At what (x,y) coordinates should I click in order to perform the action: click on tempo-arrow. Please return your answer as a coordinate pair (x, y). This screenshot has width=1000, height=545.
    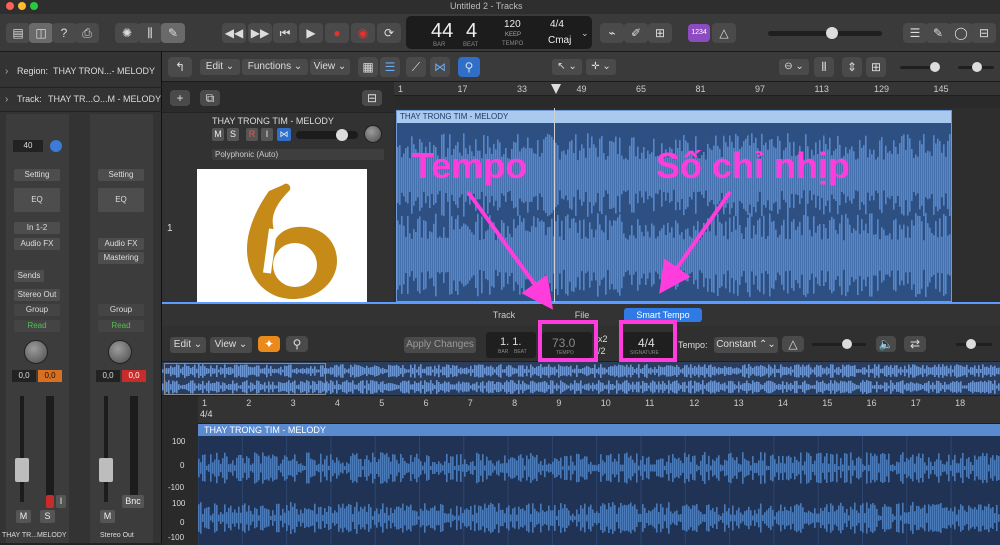
    Looking at the image, I should click on (510, 250).